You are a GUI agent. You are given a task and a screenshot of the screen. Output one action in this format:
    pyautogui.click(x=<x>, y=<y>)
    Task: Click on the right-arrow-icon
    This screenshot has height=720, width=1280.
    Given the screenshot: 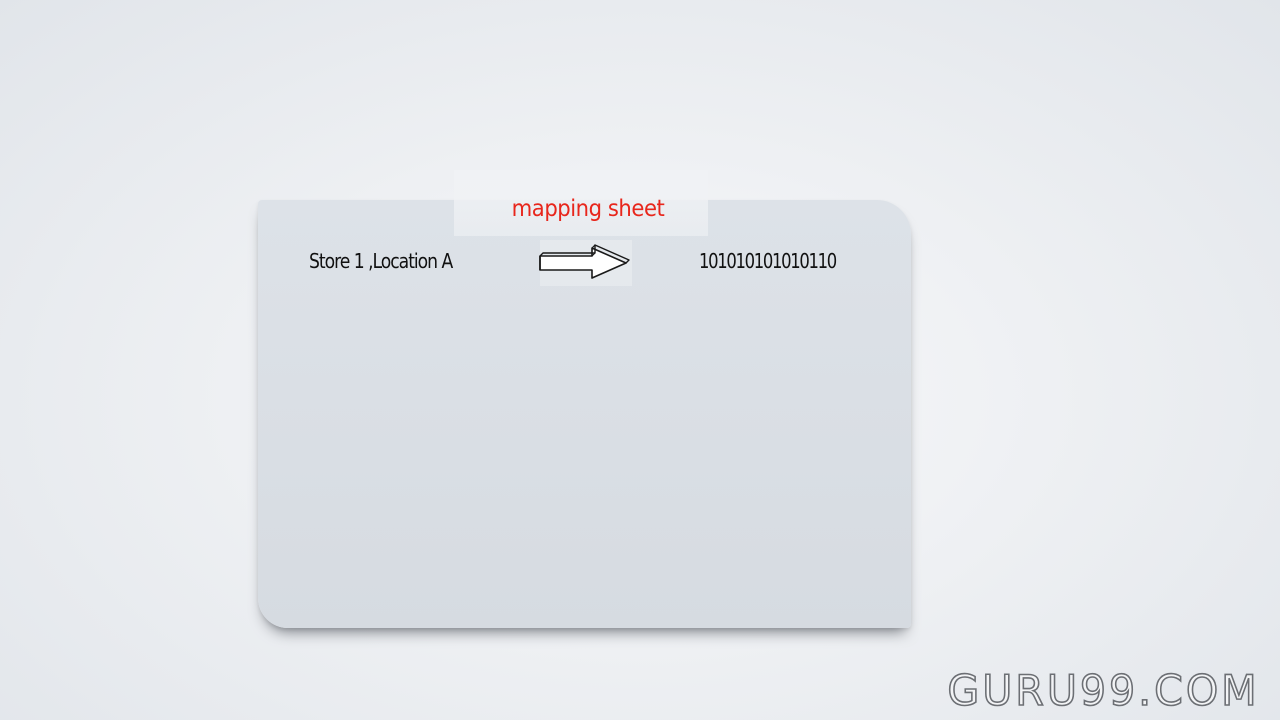 What is the action you would take?
    pyautogui.click(x=584, y=261)
    